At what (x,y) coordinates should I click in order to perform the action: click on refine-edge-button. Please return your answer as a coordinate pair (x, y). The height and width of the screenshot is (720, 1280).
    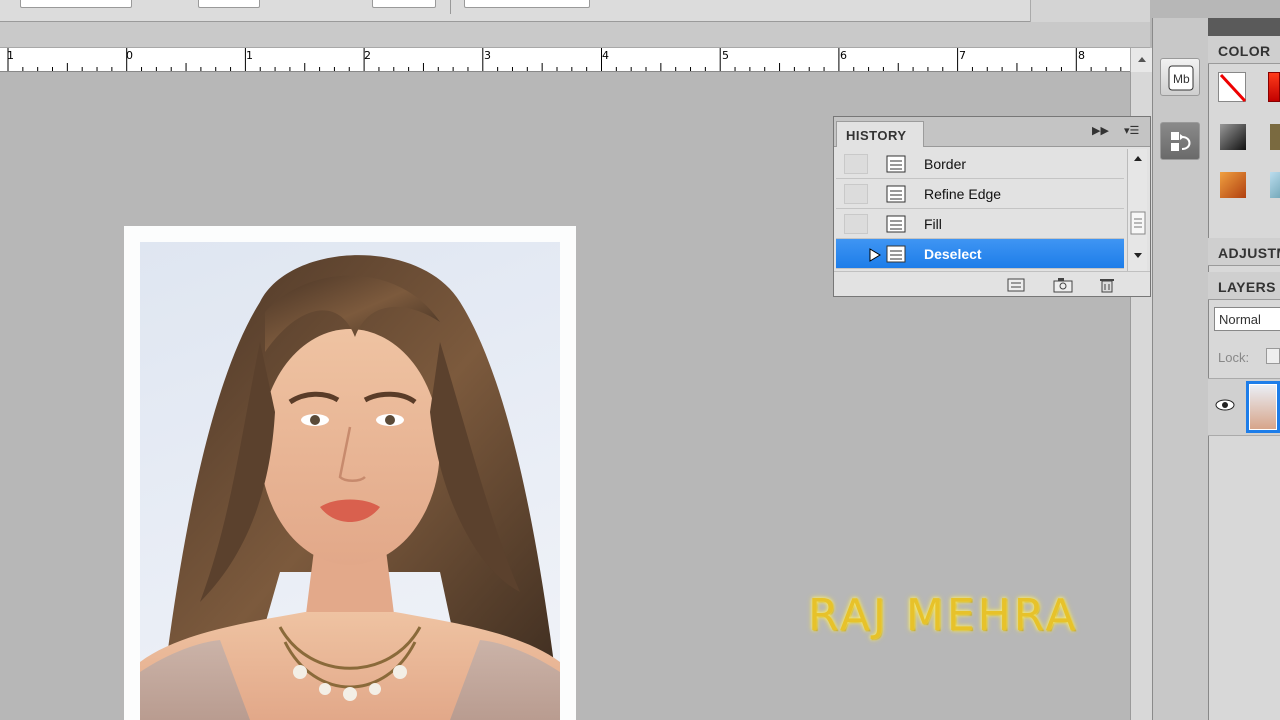
    Looking at the image, I should click on (527, 4).